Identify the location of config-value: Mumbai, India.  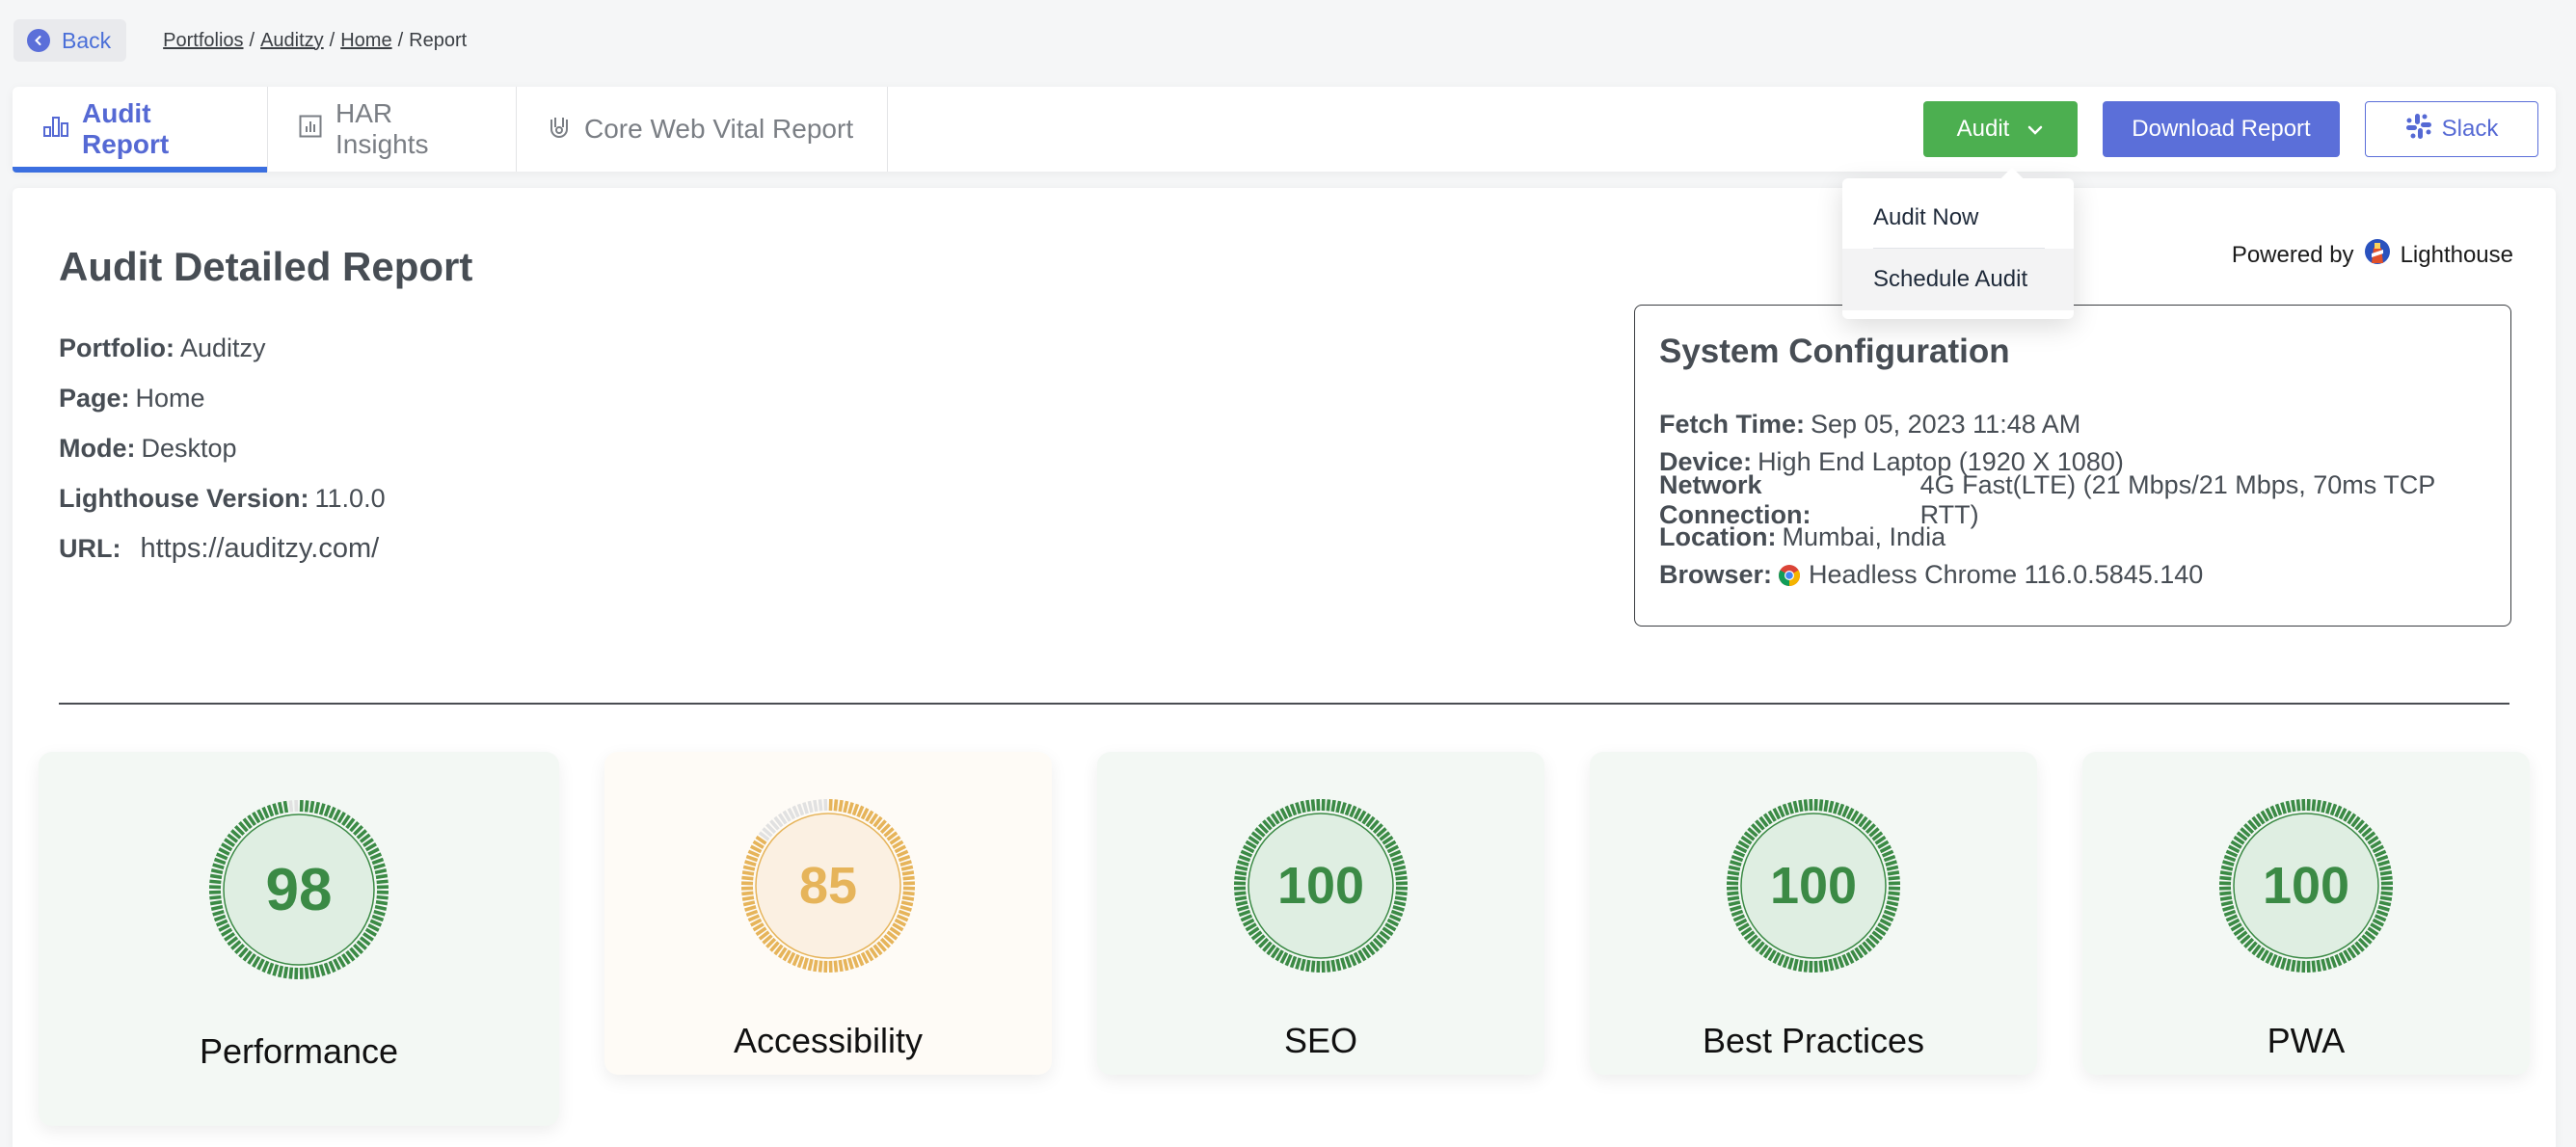
(1864, 536).